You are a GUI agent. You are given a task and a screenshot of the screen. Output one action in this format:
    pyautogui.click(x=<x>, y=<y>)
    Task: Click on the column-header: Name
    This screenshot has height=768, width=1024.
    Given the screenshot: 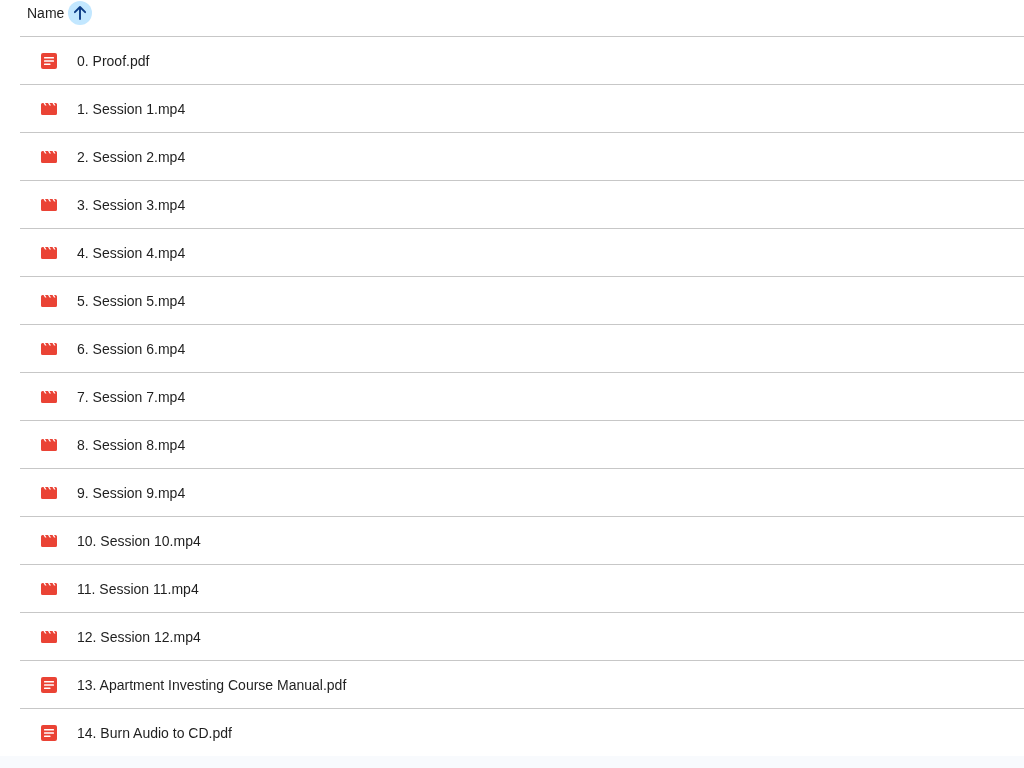 What is the action you would take?
    pyautogui.click(x=46, y=13)
    